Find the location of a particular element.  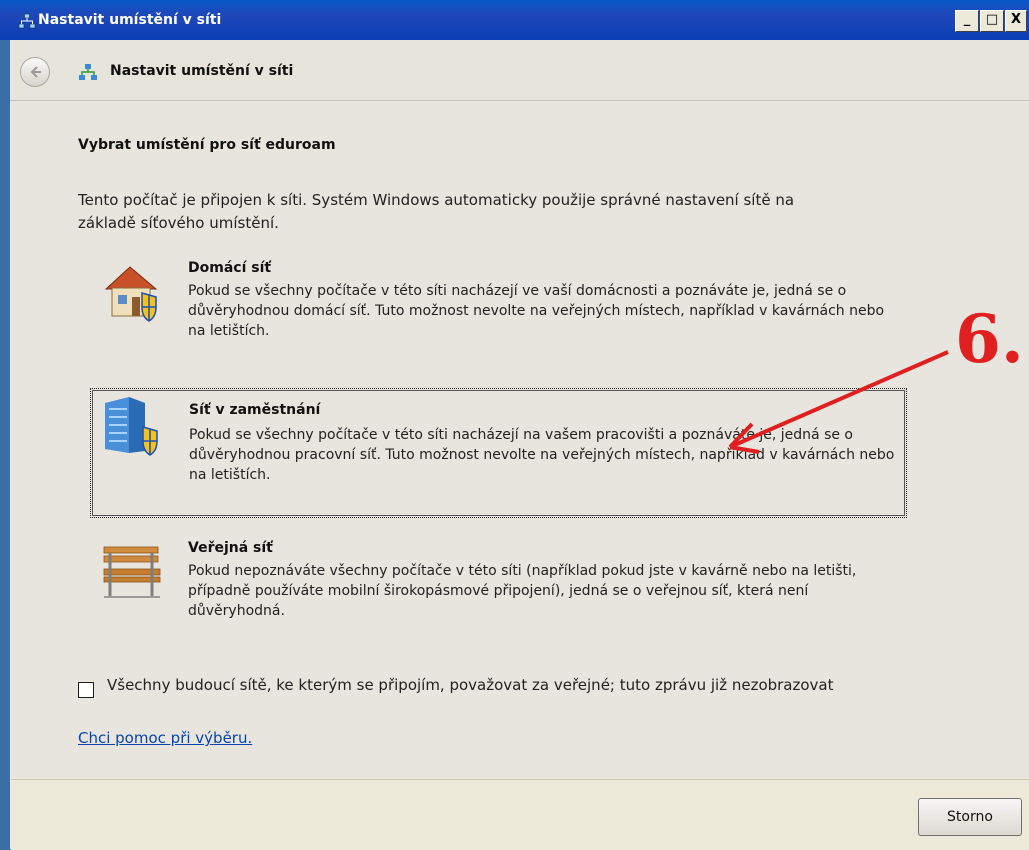

button-bar is located at coordinates (520, 814).